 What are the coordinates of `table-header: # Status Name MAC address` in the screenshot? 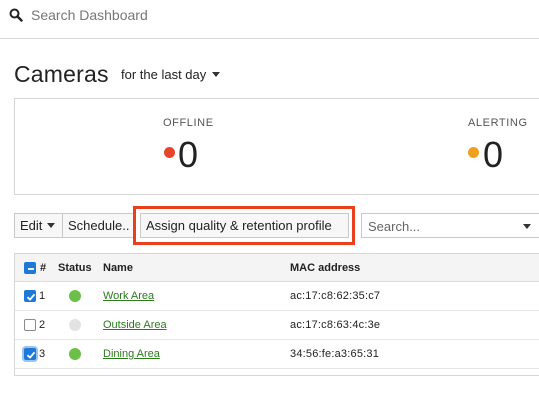 It's located at (277, 268).